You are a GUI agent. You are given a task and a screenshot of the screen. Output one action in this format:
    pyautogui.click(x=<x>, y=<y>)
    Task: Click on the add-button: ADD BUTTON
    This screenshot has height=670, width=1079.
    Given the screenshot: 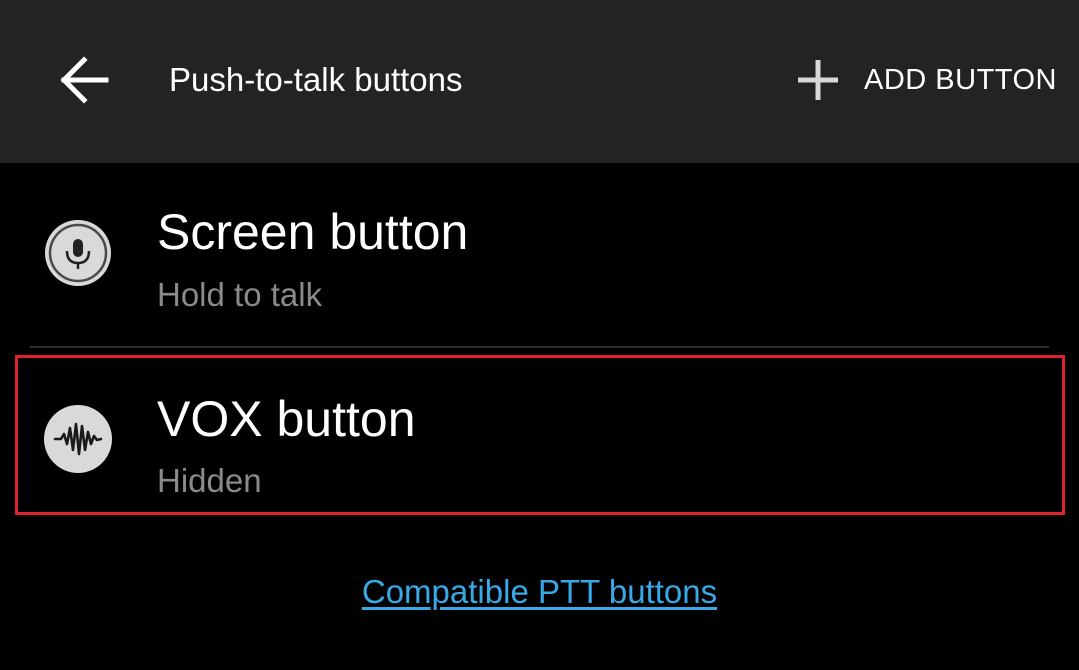 What is the action you would take?
    pyautogui.click(x=925, y=80)
    